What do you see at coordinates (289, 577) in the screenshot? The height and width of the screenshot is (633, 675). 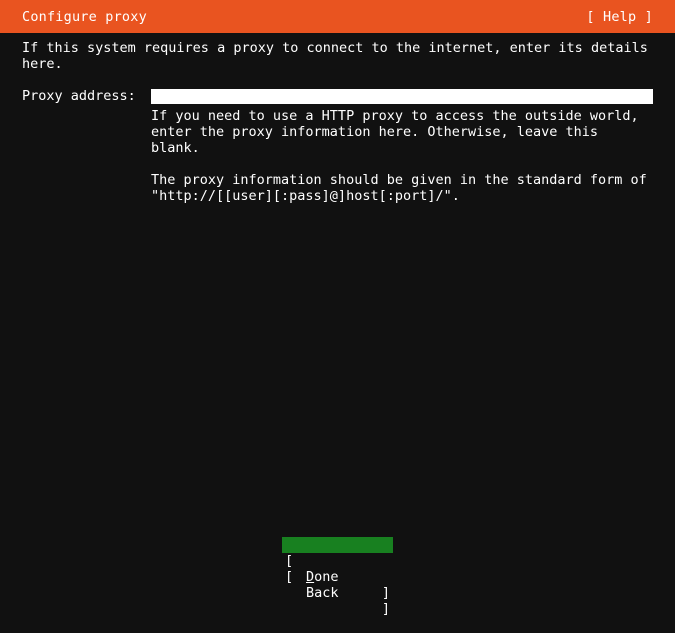 I see `back-bracket-left: [` at bounding box center [289, 577].